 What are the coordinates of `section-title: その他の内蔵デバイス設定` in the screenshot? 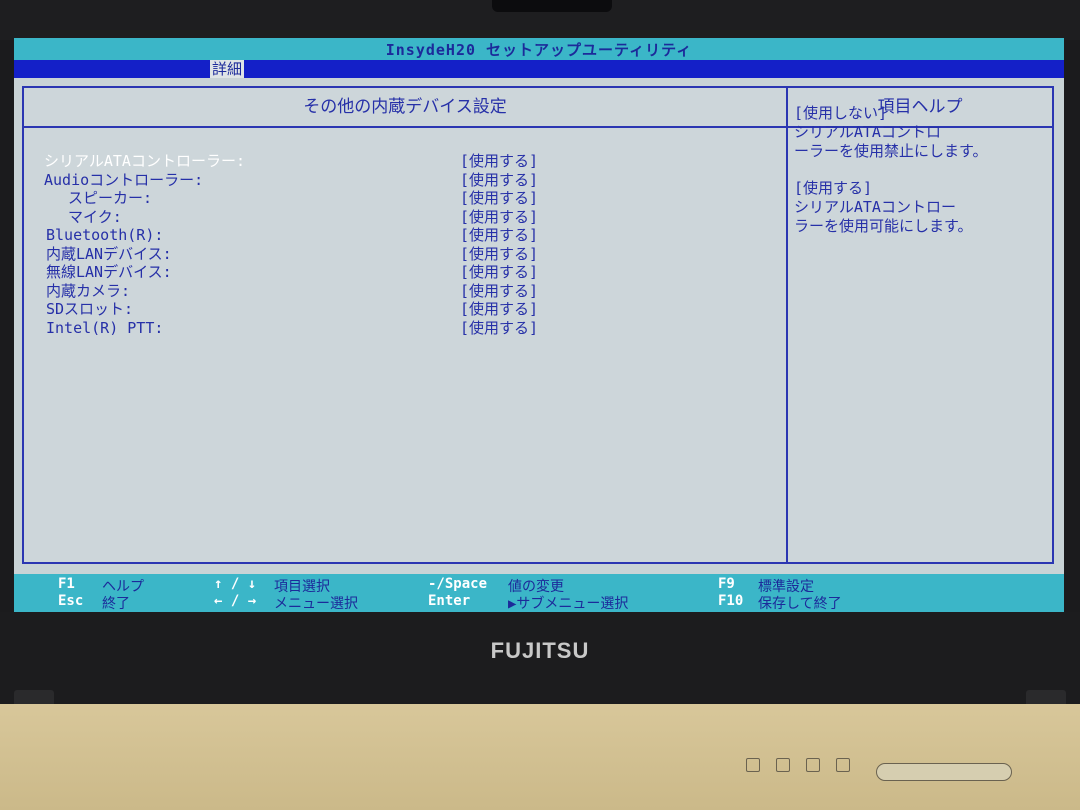 It's located at (405, 107).